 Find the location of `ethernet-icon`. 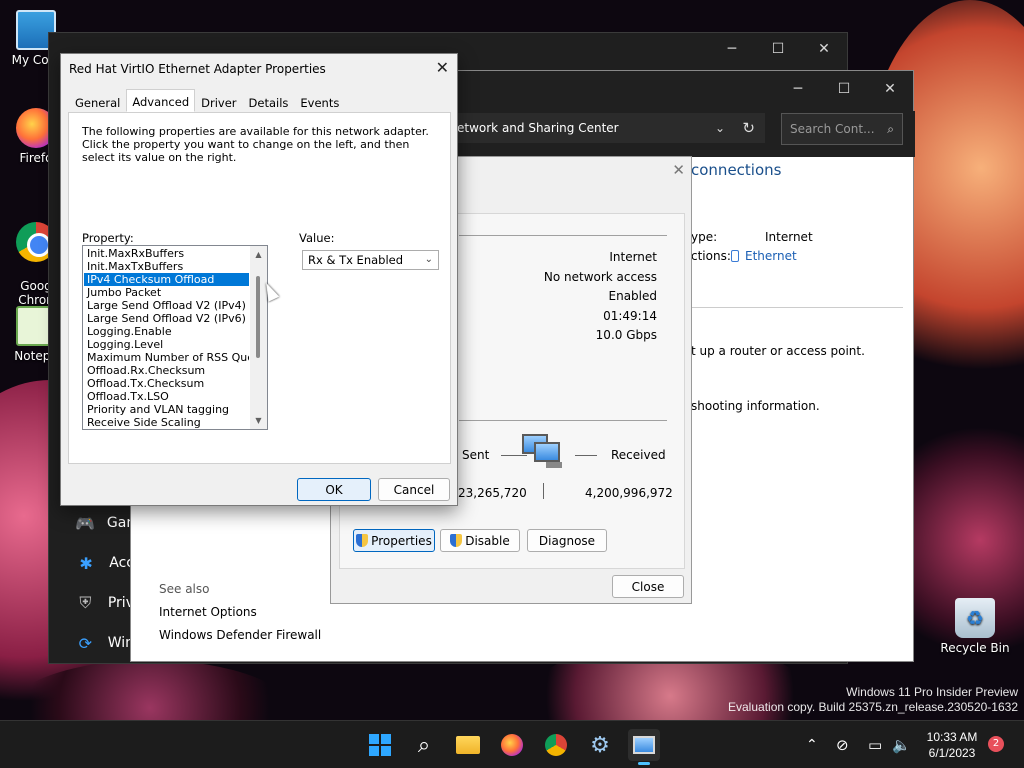

ethernet-icon is located at coordinates (735, 256).